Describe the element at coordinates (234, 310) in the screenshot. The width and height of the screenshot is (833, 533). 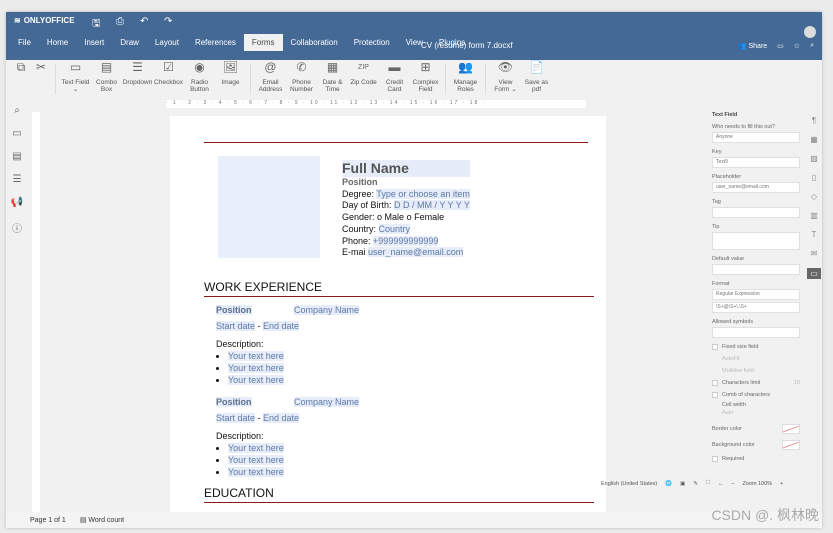
I see `job-position-field: Position` at that location.